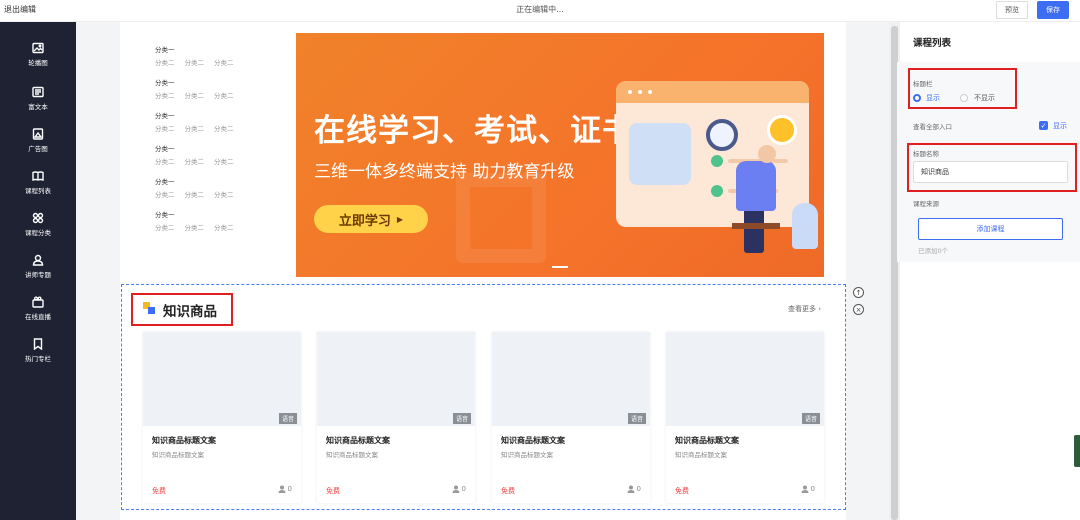 The width and height of the screenshot is (1080, 520). Describe the element at coordinates (444, 172) in the screenshot. I see `banner-subline: 三维一体多终端支持 助力教育升级` at that location.